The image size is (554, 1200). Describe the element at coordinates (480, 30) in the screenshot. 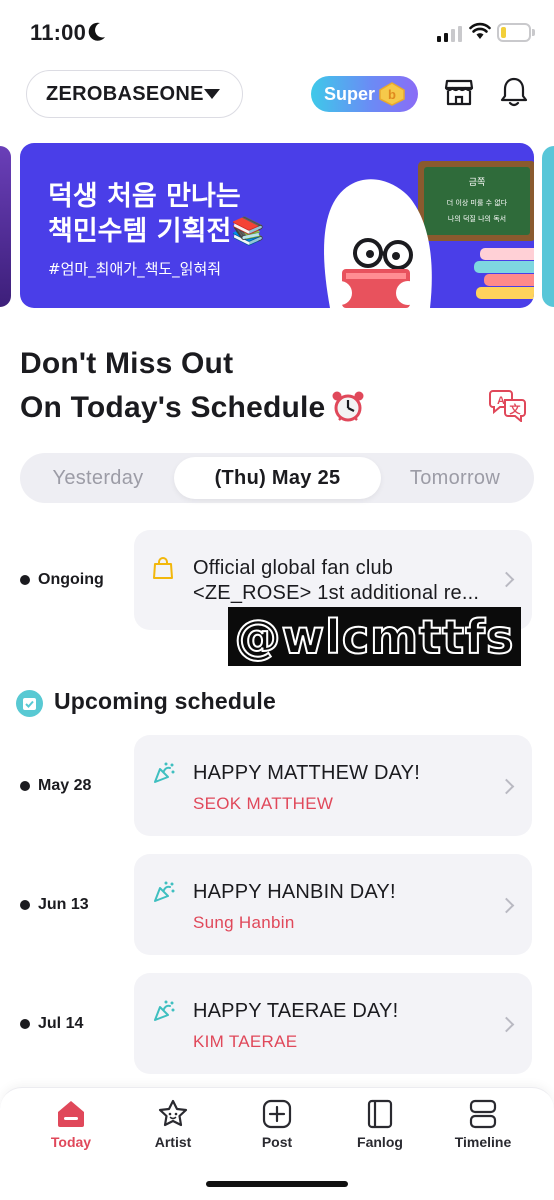

I see `wifi-icon` at that location.